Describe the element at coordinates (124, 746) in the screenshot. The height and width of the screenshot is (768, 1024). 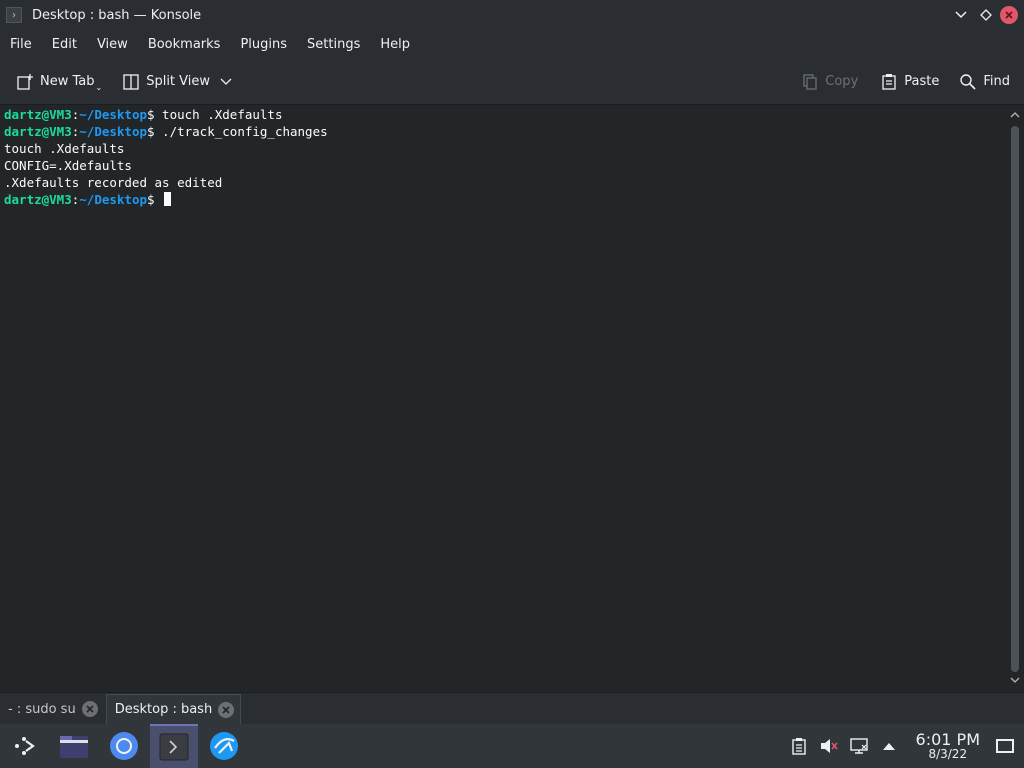
I see `chromium-icon` at that location.